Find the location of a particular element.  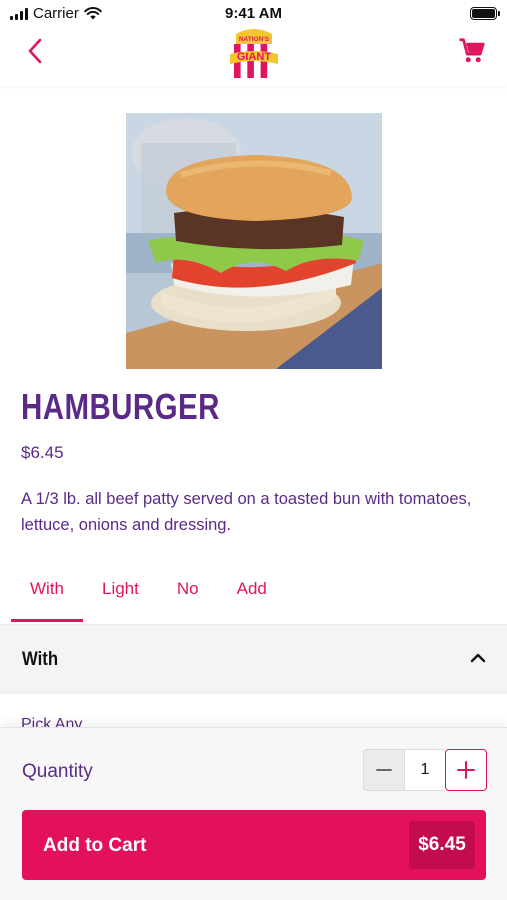

chevron-up-icon is located at coordinates (478, 658).